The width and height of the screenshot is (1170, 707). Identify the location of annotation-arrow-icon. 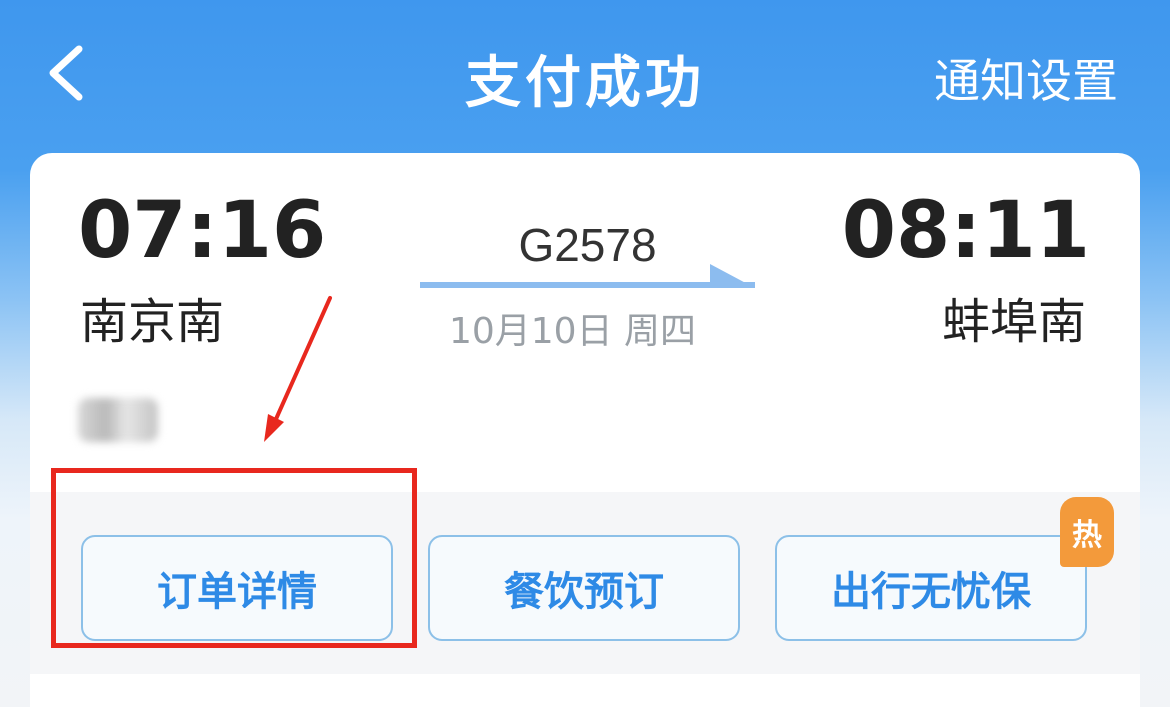
(298, 369).